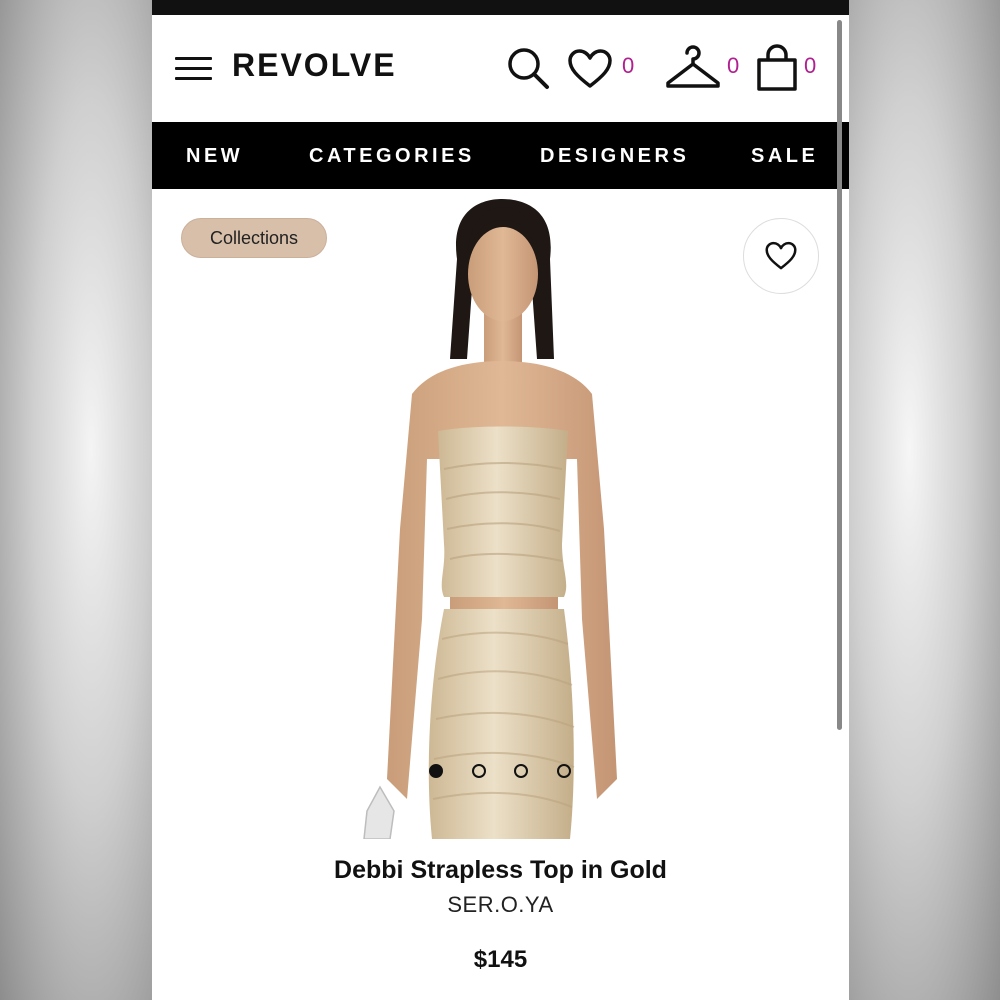 This screenshot has height=1000, width=1000. I want to click on bag-count: 0, so click(810, 65).